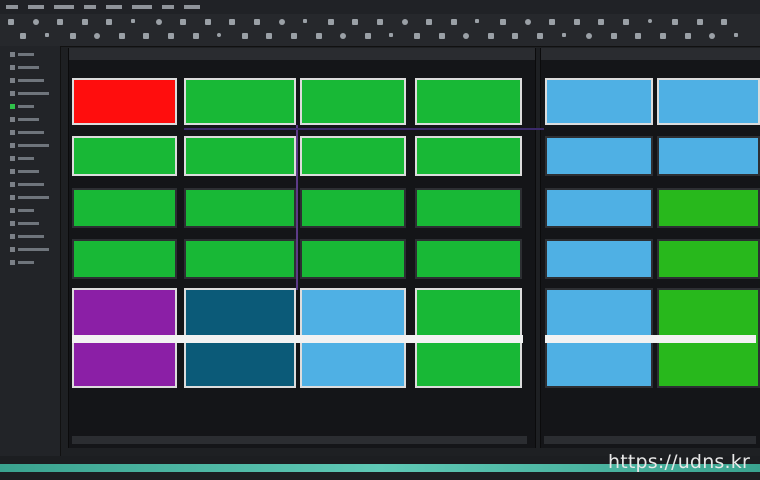 The height and width of the screenshot is (480, 760). What do you see at coordinates (299, 440) in the screenshot?
I see `main-panel-scrollbar` at bounding box center [299, 440].